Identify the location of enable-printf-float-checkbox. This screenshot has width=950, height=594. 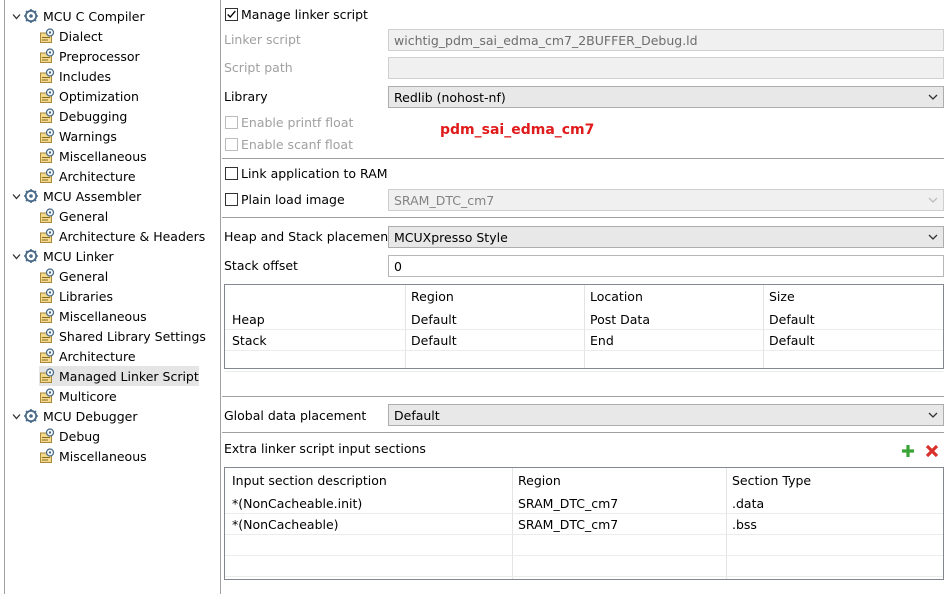
(231, 122).